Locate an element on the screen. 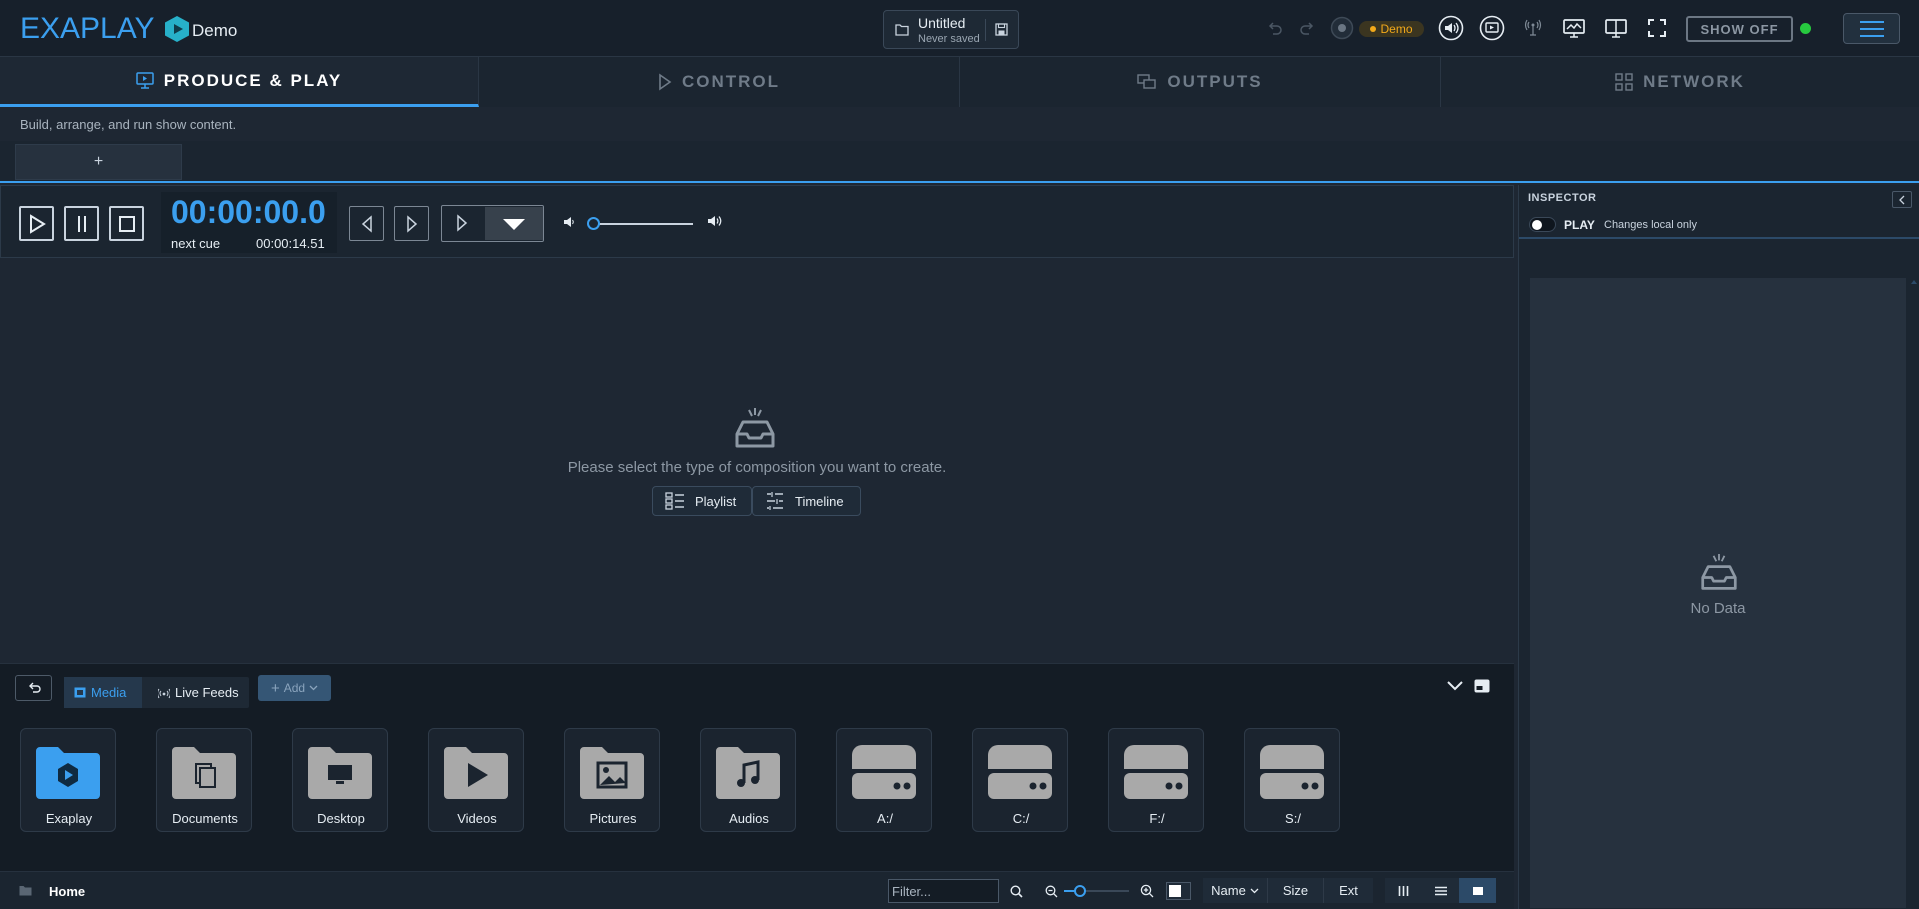 This screenshot has width=1919, height=909. folder-label: Desktop is located at coordinates (341, 818).